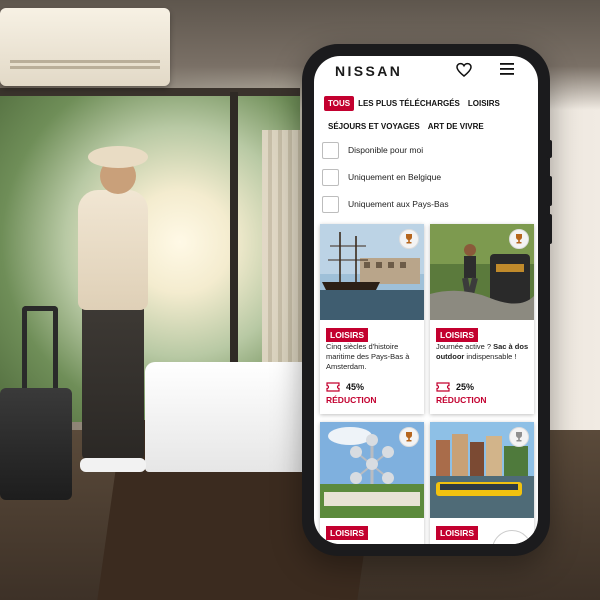 This screenshot has width=600, height=600. Describe the element at coordinates (464, 70) in the screenshot. I see `heart-icon` at that location.